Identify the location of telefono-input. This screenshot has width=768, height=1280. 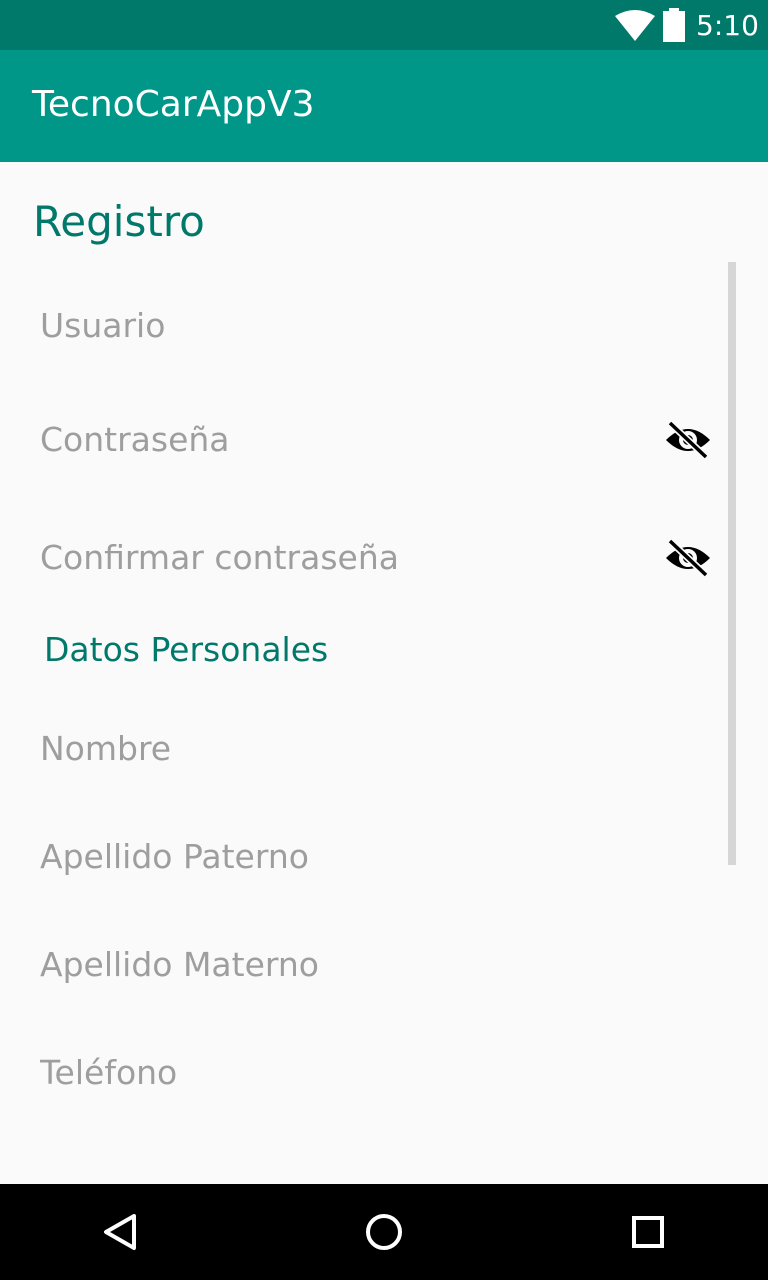
(340, 1073).